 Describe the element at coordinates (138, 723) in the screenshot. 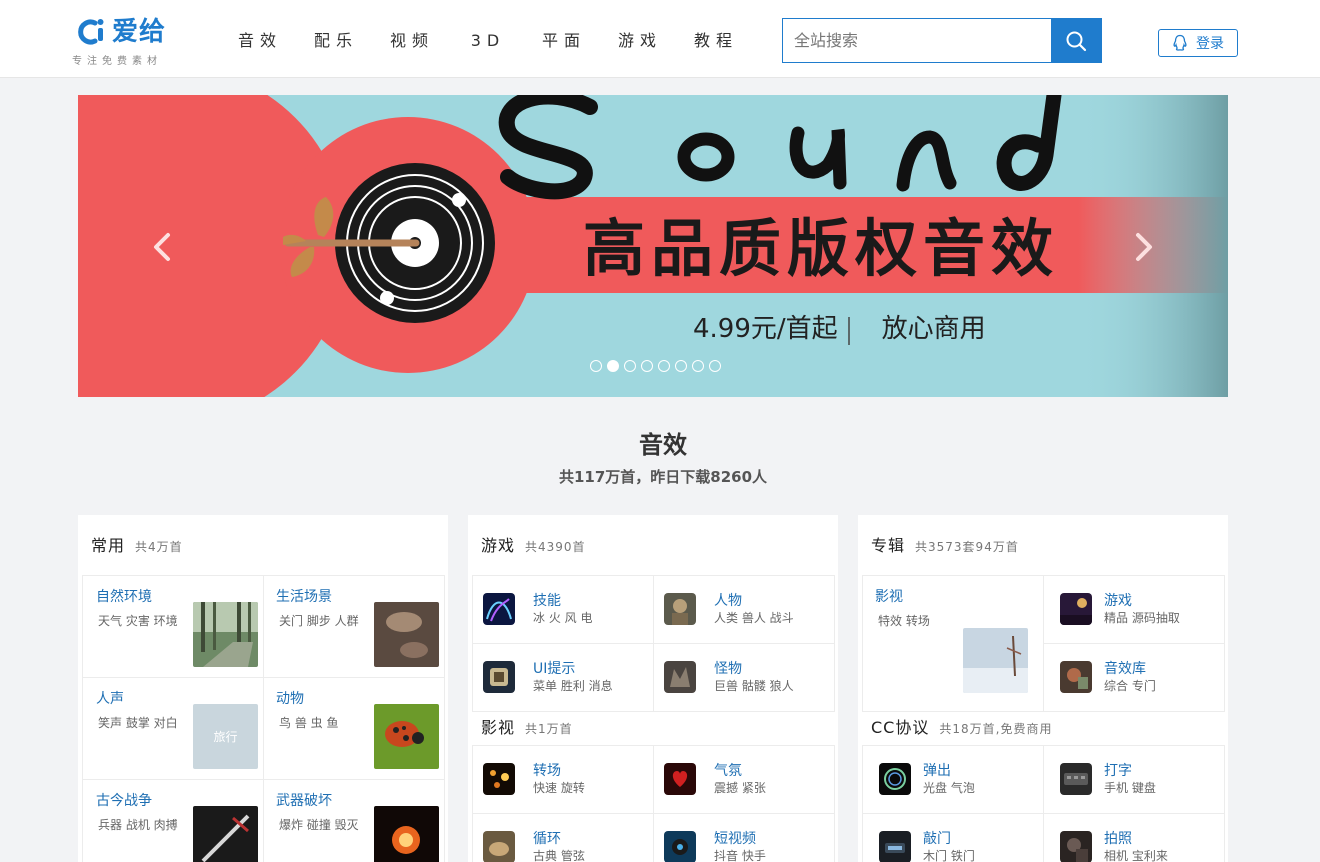

I see `tile-tags: 笑声 鼓掌 对白` at that location.